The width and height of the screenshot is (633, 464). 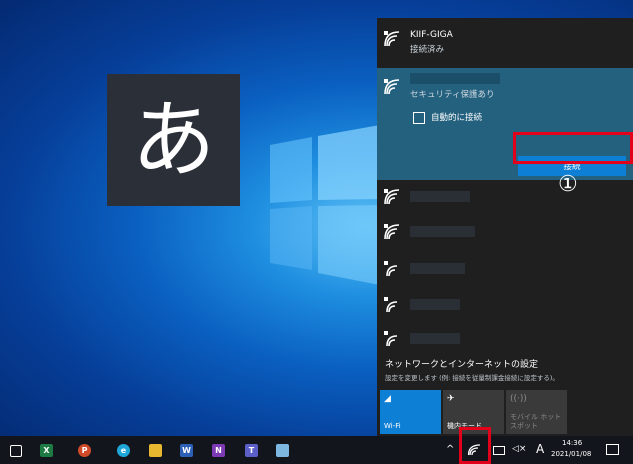 I want to click on app-icon, so click(x=282, y=450).